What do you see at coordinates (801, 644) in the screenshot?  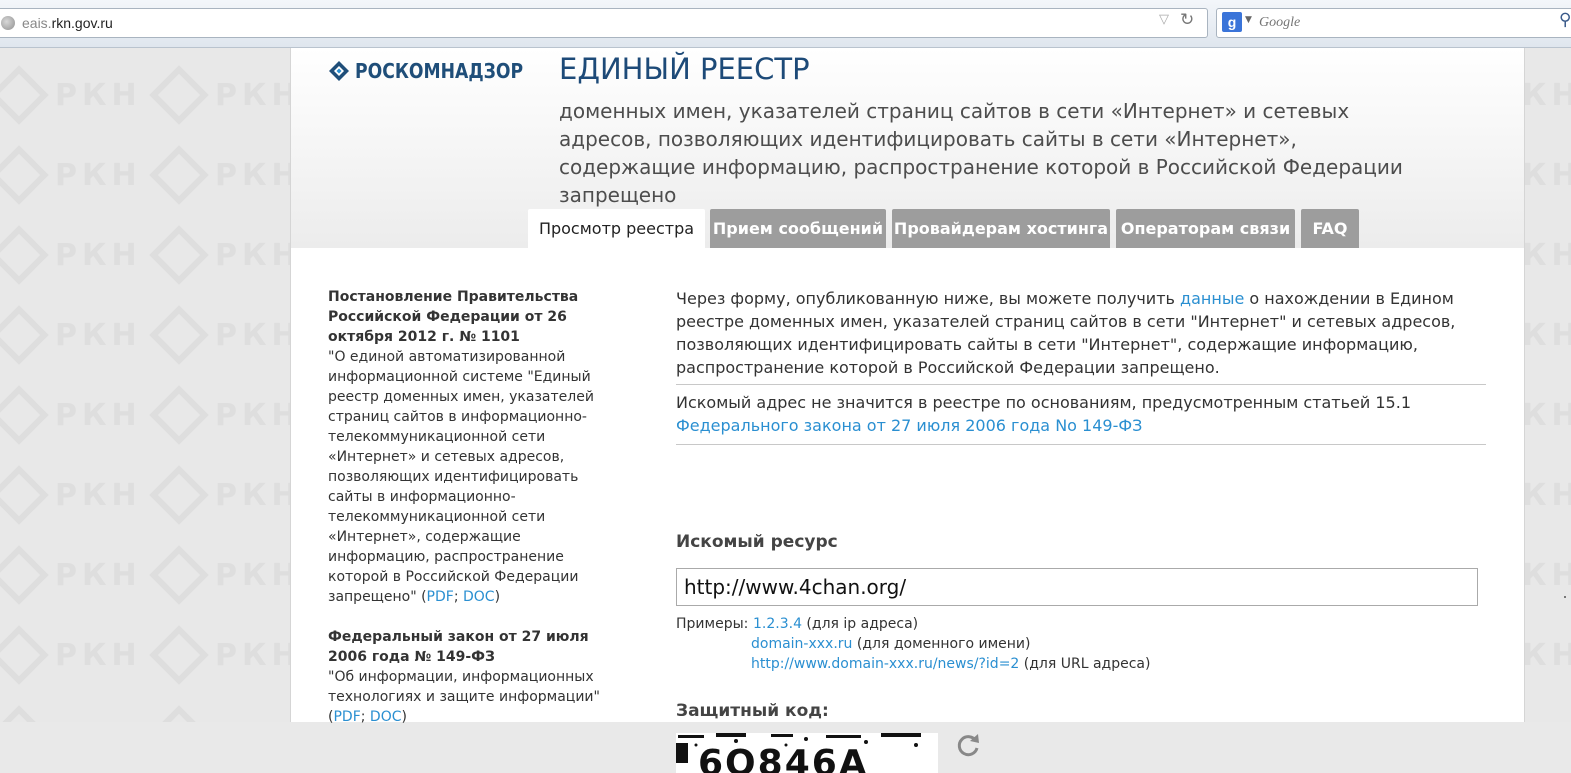 I see `example-link: domain-xxx.ru` at bounding box center [801, 644].